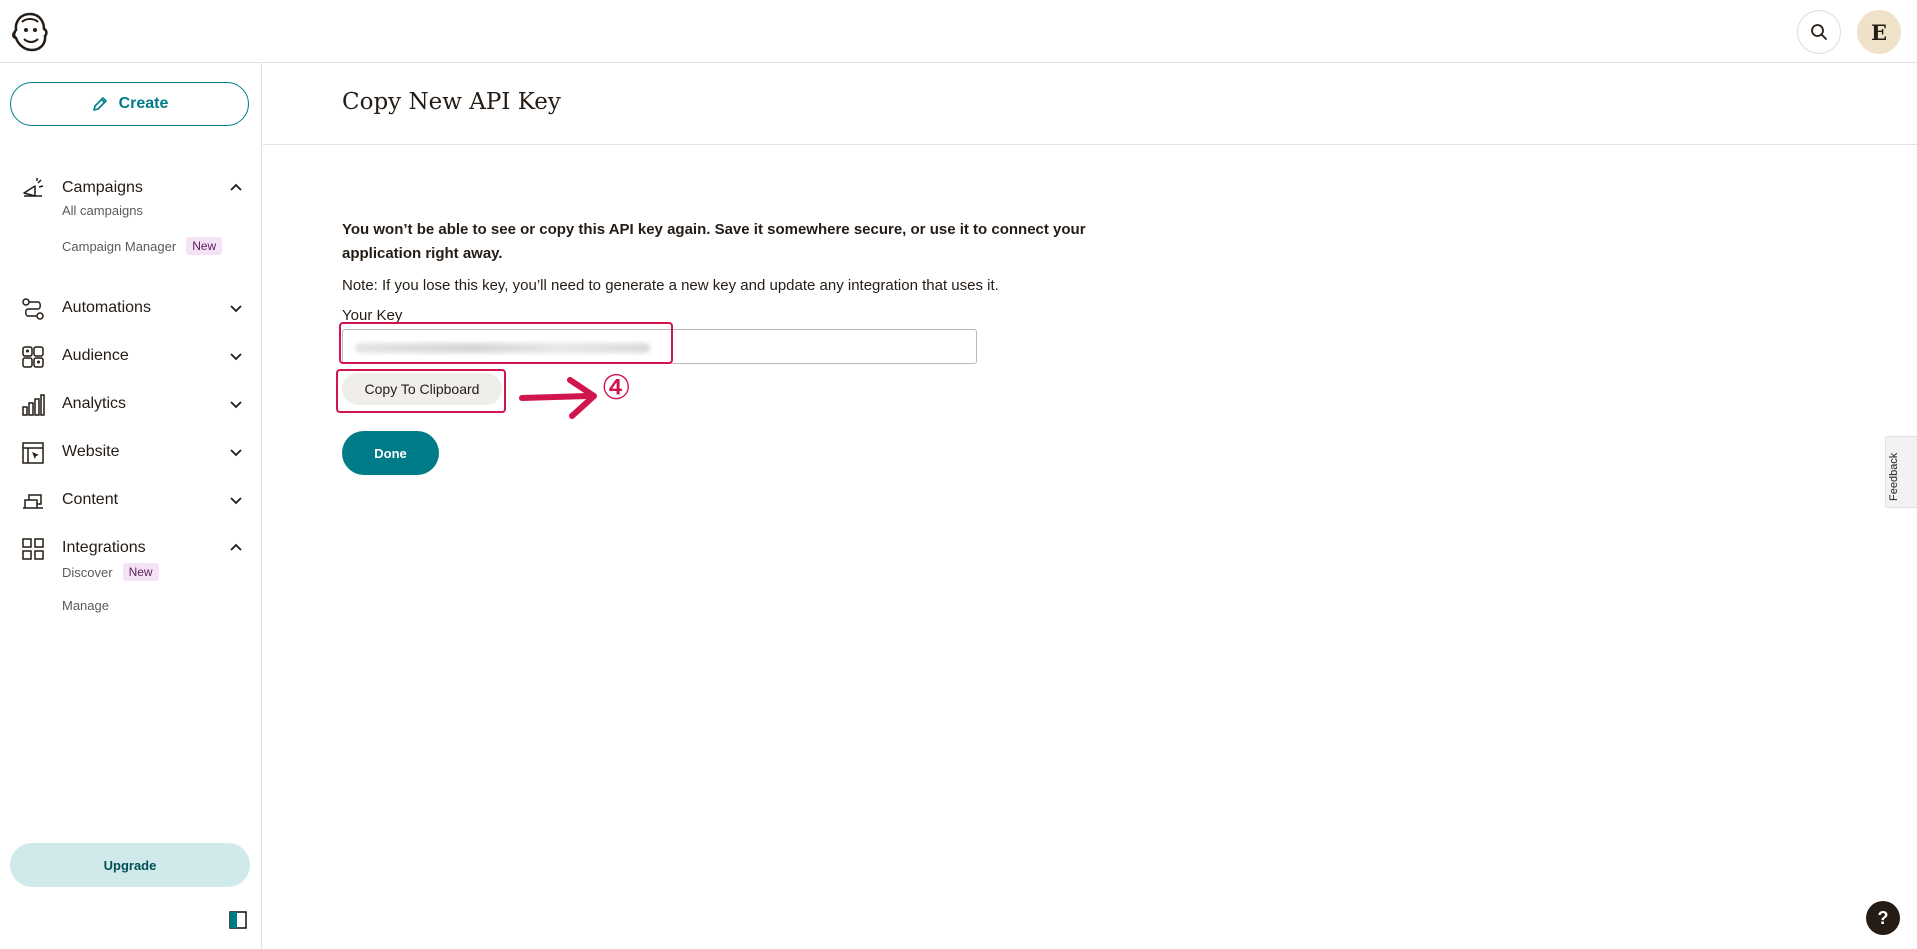  I want to click on create-label: Create, so click(143, 103).